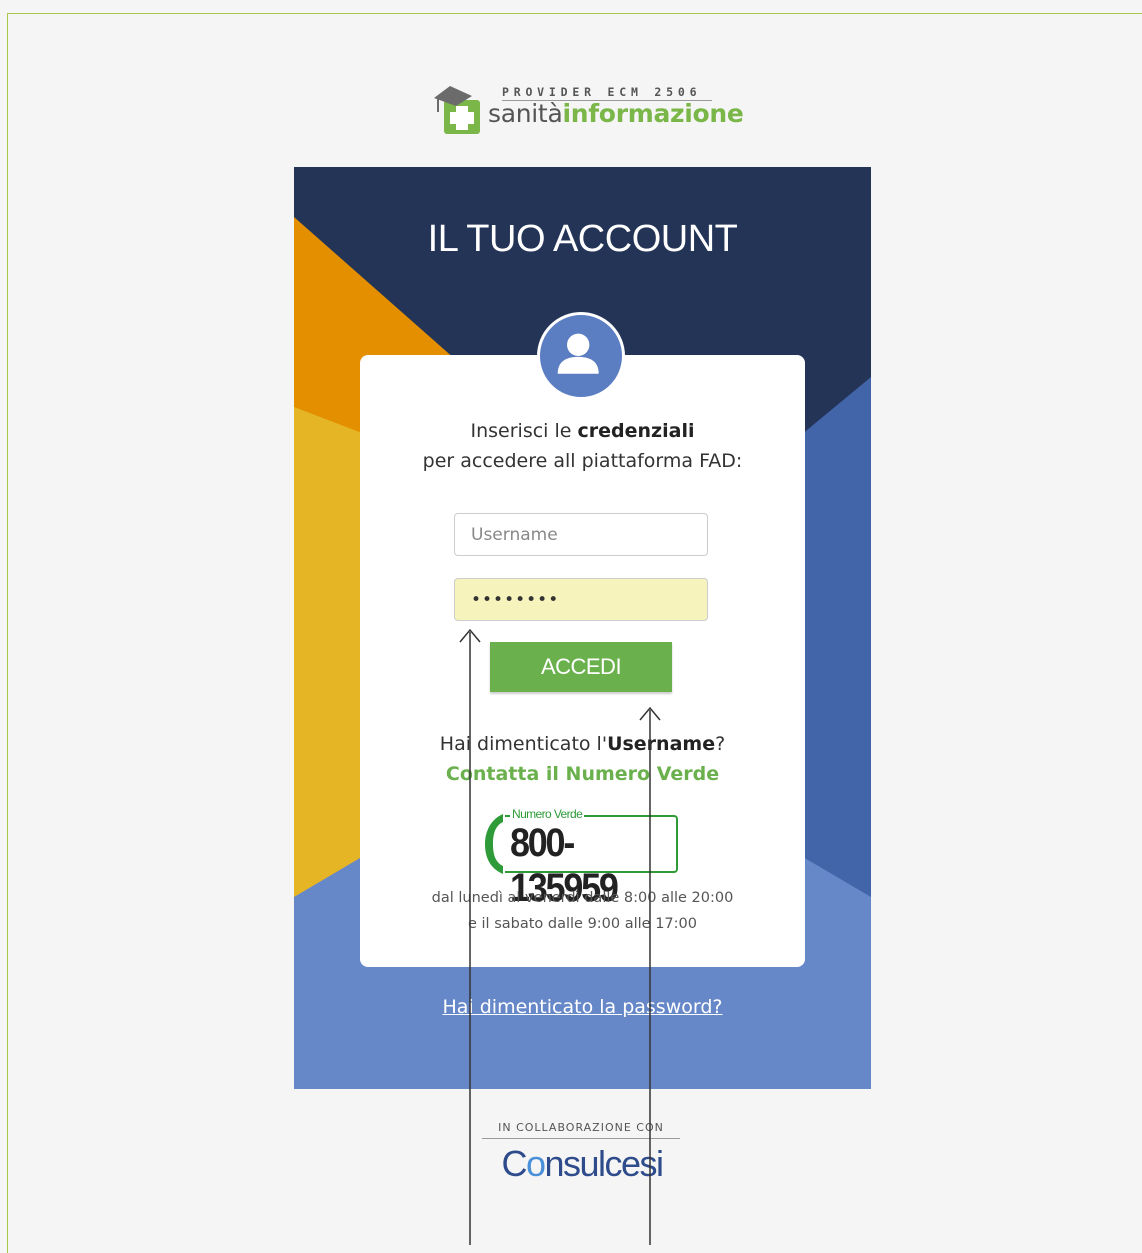 The height and width of the screenshot is (1253, 1142). Describe the element at coordinates (582, 239) in the screenshot. I see `card-title: IL TUO ACCOUNT` at that location.